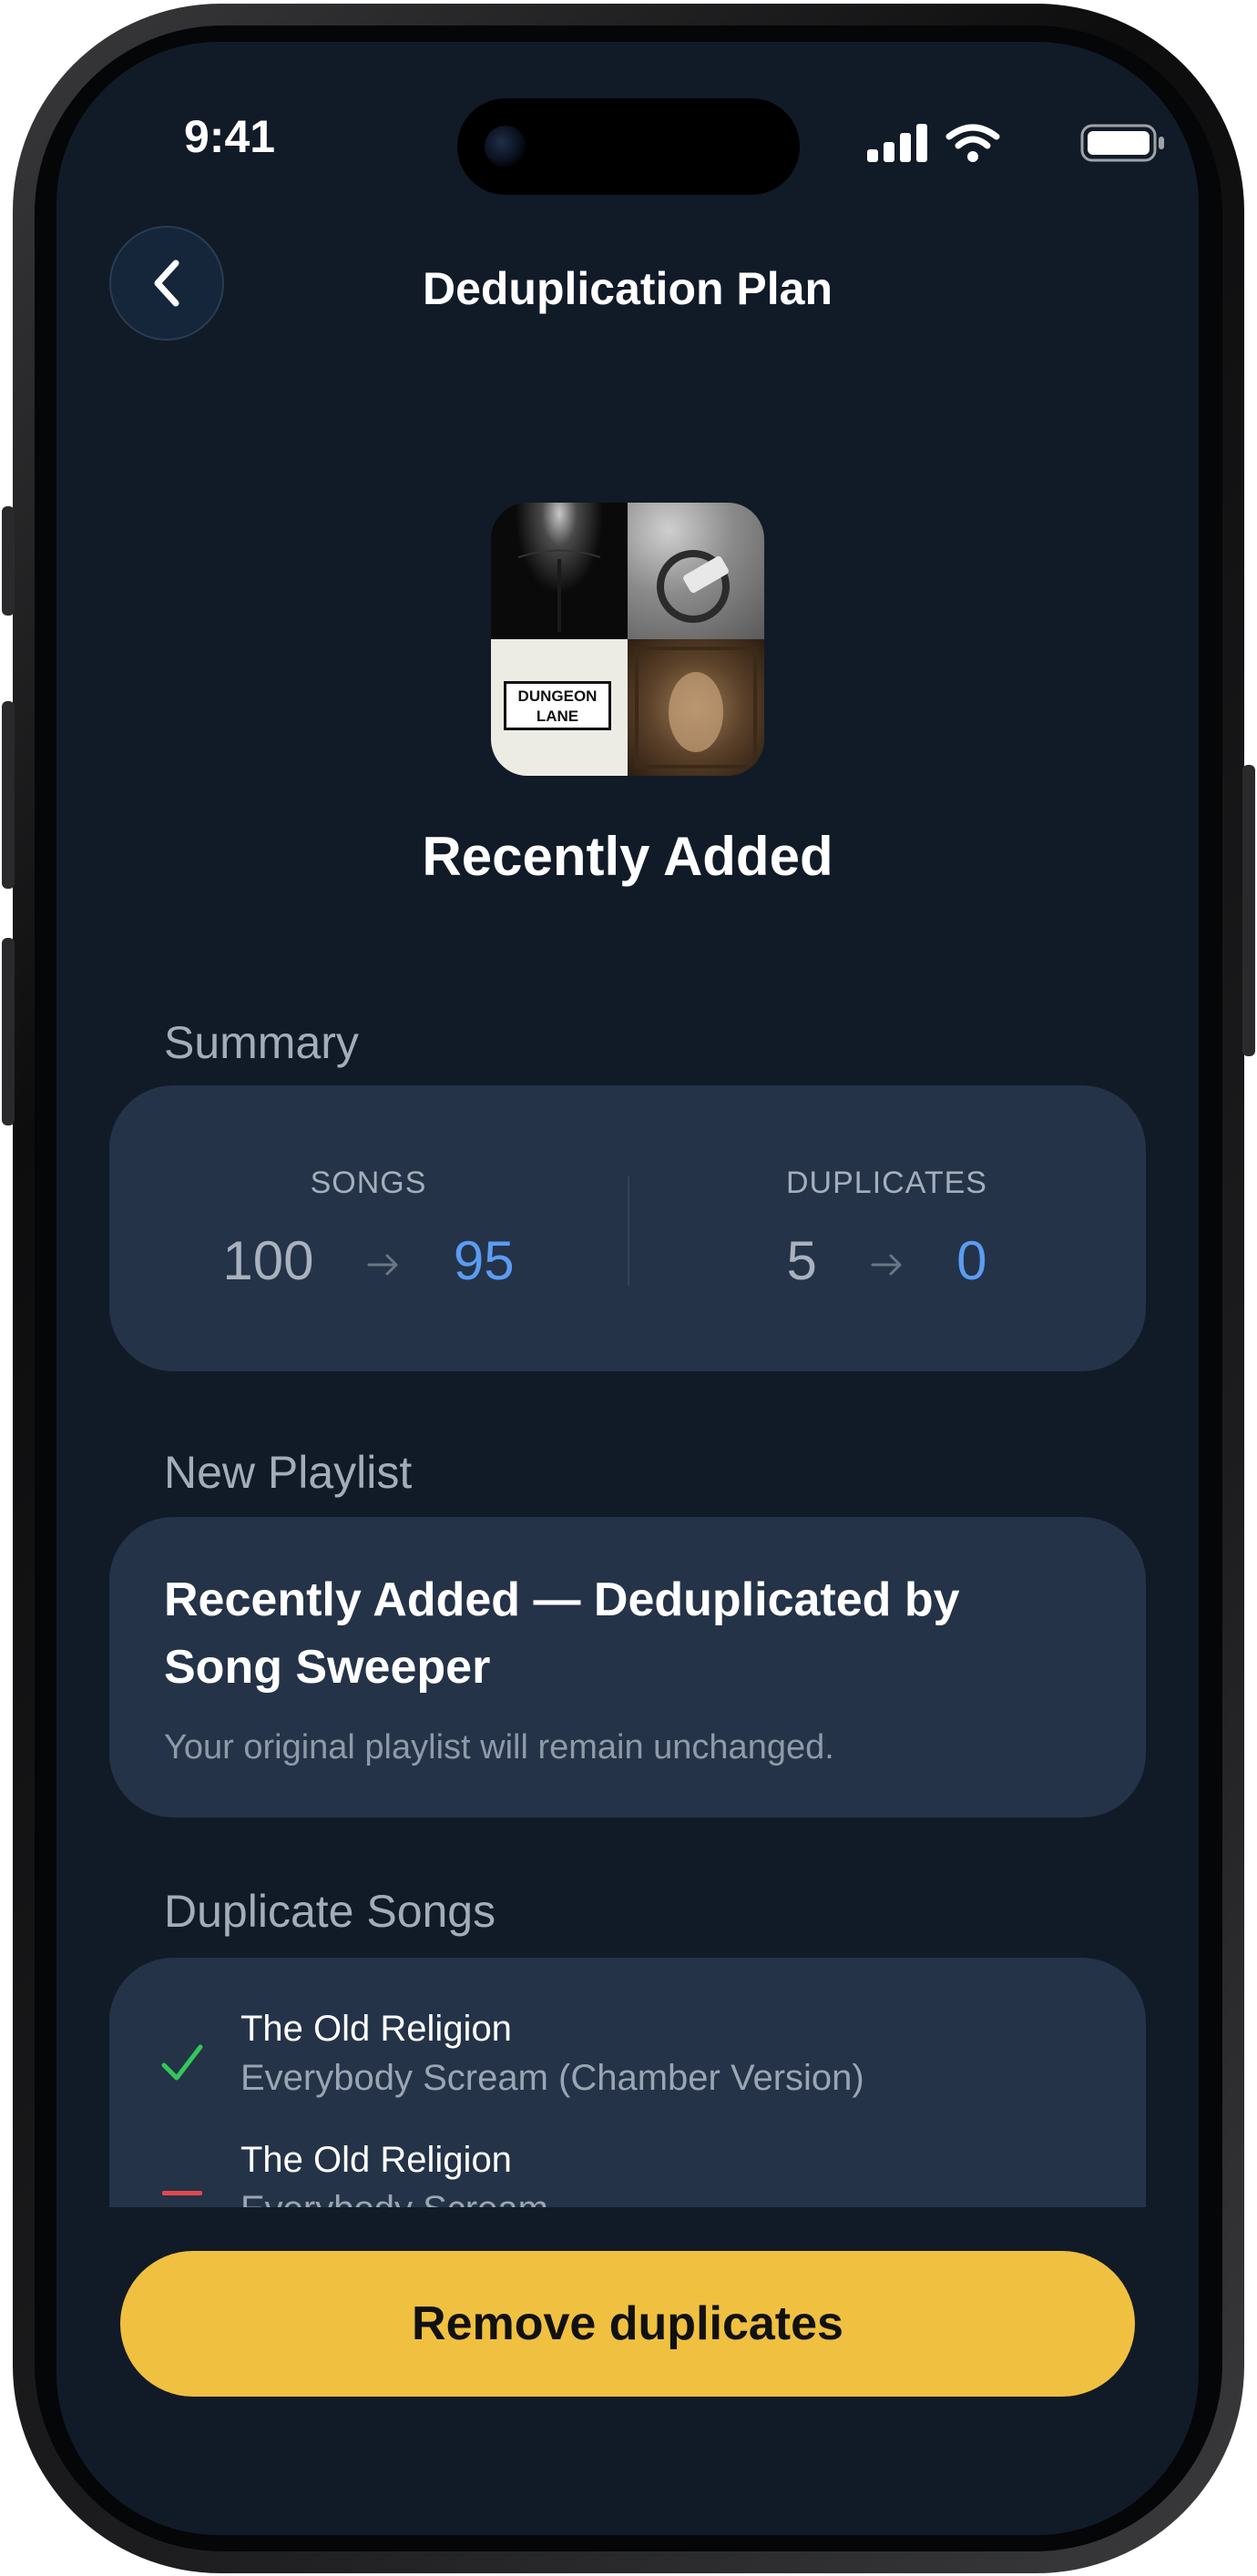 The width and height of the screenshot is (1257, 2576). I want to click on summary-label: Summary, so click(261, 1042).